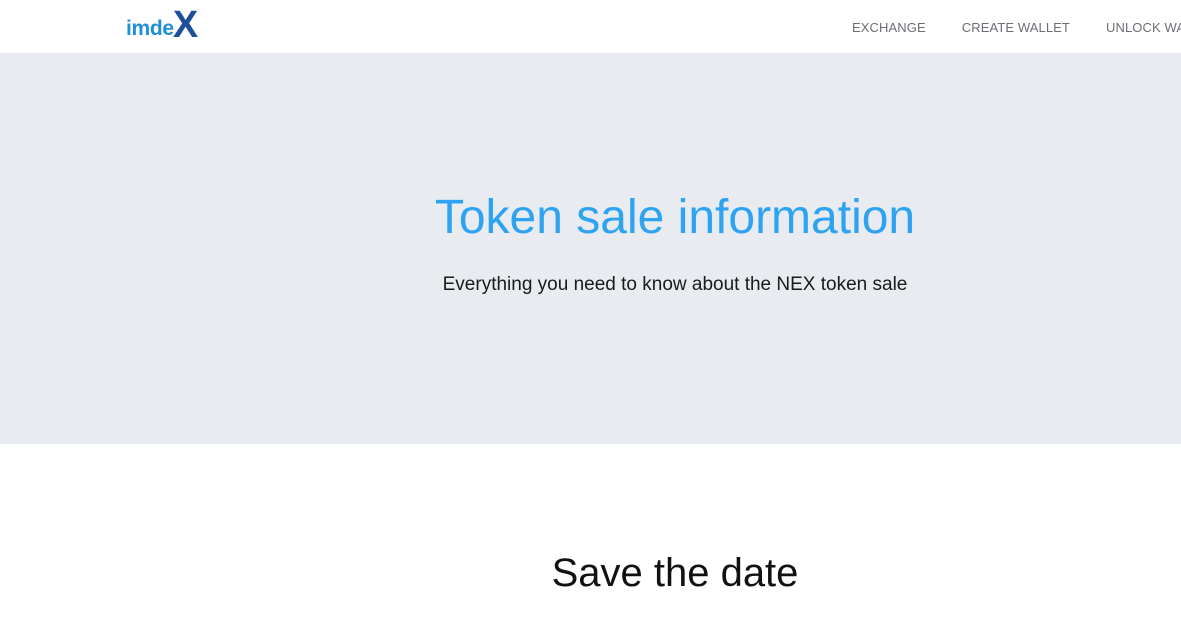  I want to click on logo-text: imde, so click(150, 28).